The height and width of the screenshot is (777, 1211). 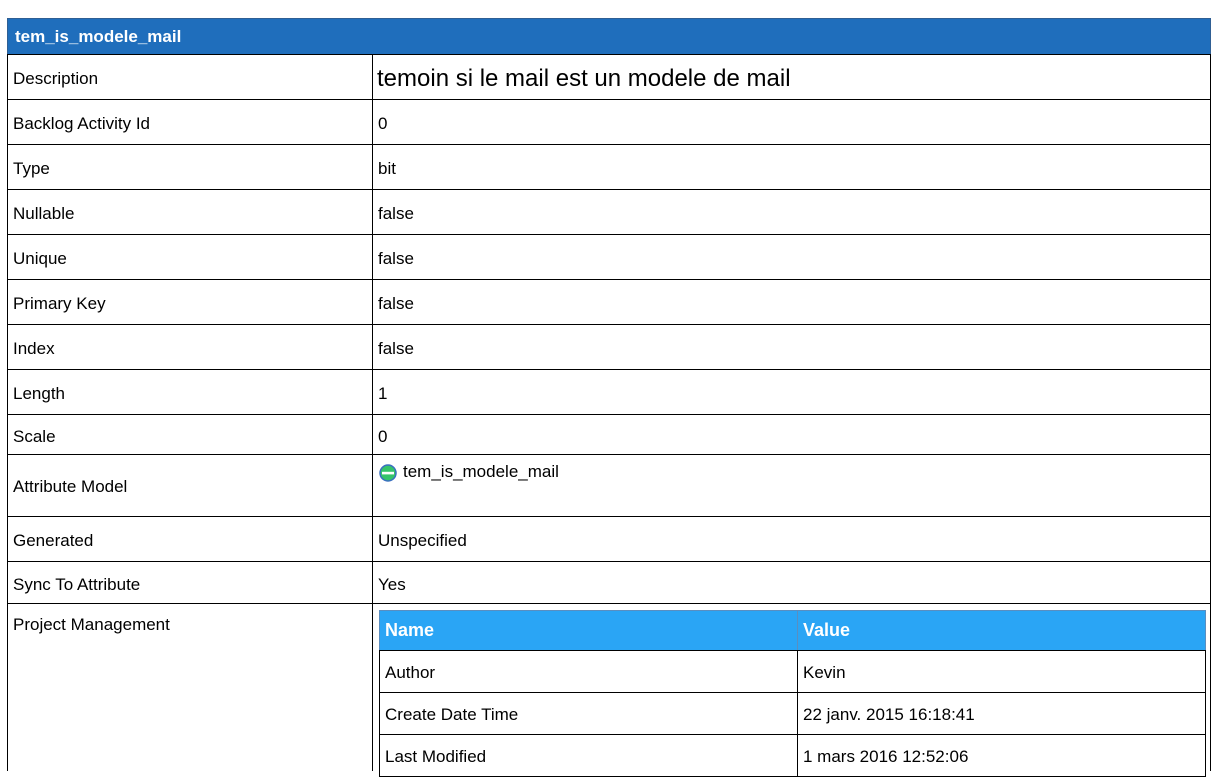 I want to click on value-scale: 0, so click(x=383, y=436).